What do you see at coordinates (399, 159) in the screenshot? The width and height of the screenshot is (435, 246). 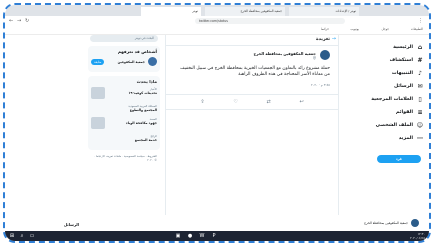 I see `tweet-button: غرد` at bounding box center [399, 159].